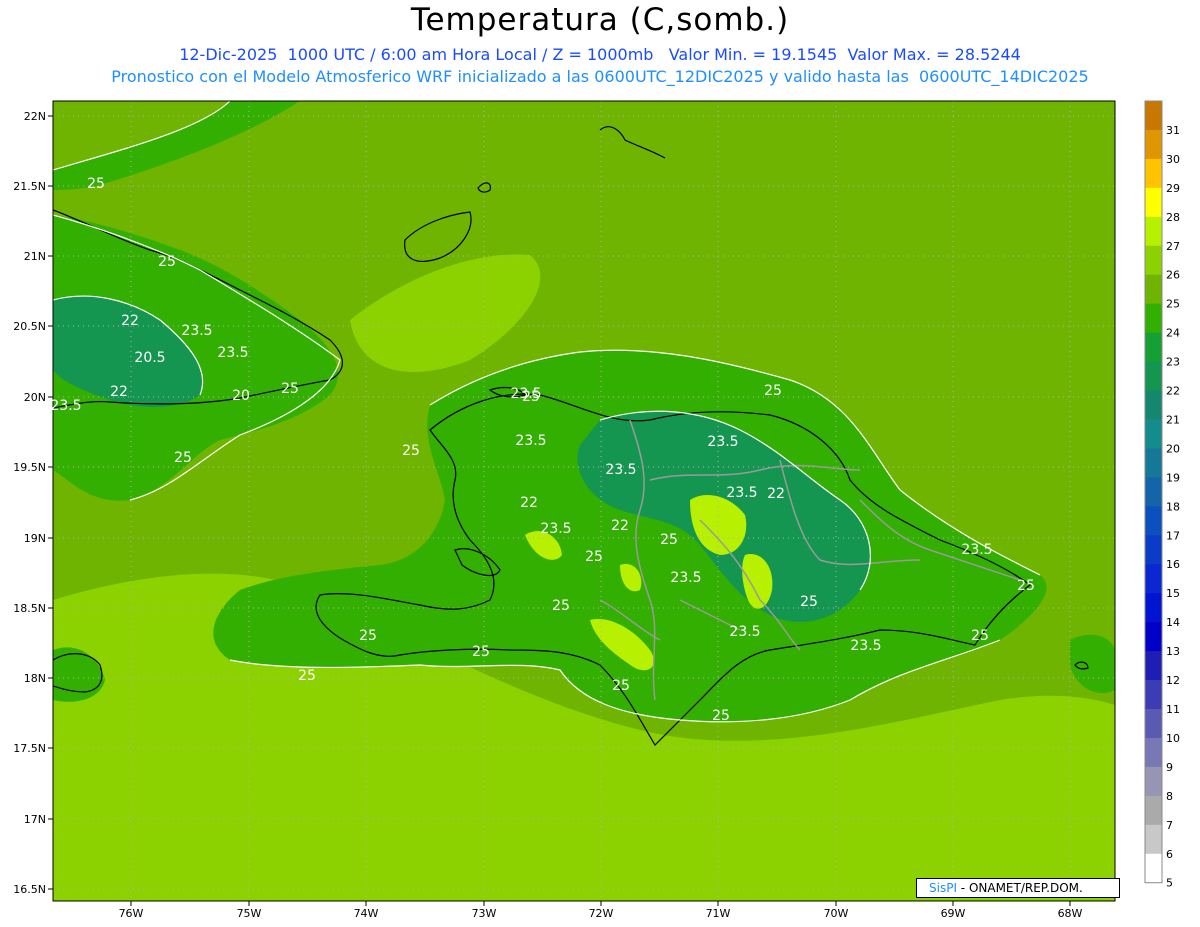 This screenshot has width=1200, height=927. What do you see at coordinates (1173, 246) in the screenshot?
I see `colorbar-label: 27` at bounding box center [1173, 246].